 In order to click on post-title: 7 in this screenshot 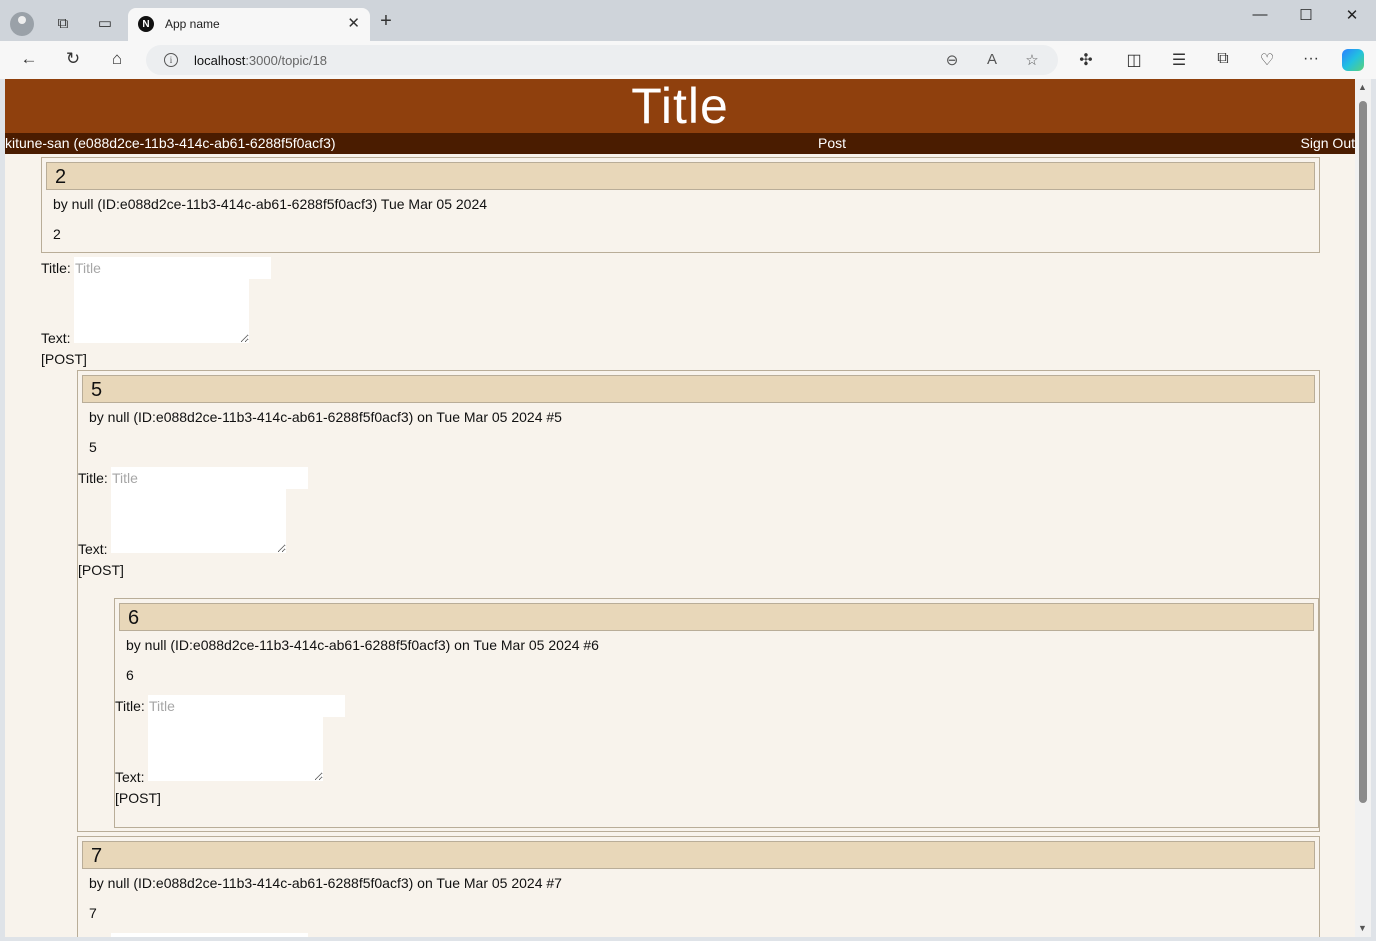, I will do `click(698, 855)`.